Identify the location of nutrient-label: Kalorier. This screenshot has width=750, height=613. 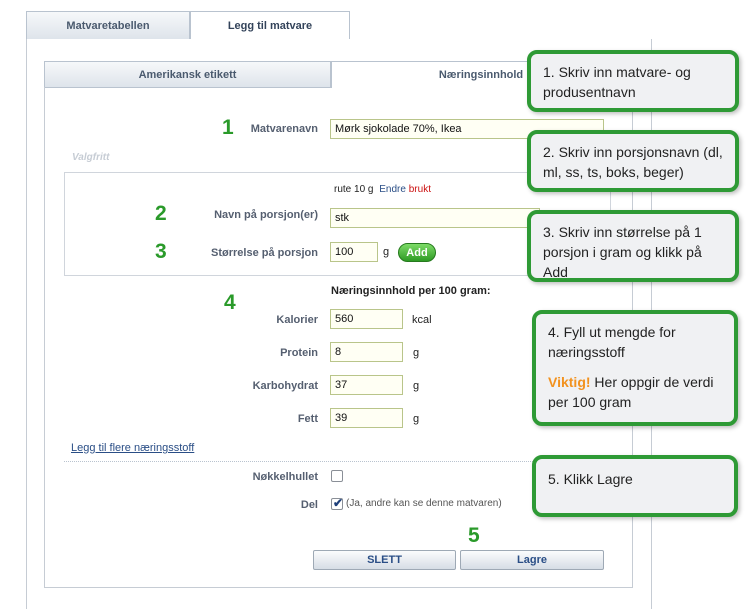
(297, 320).